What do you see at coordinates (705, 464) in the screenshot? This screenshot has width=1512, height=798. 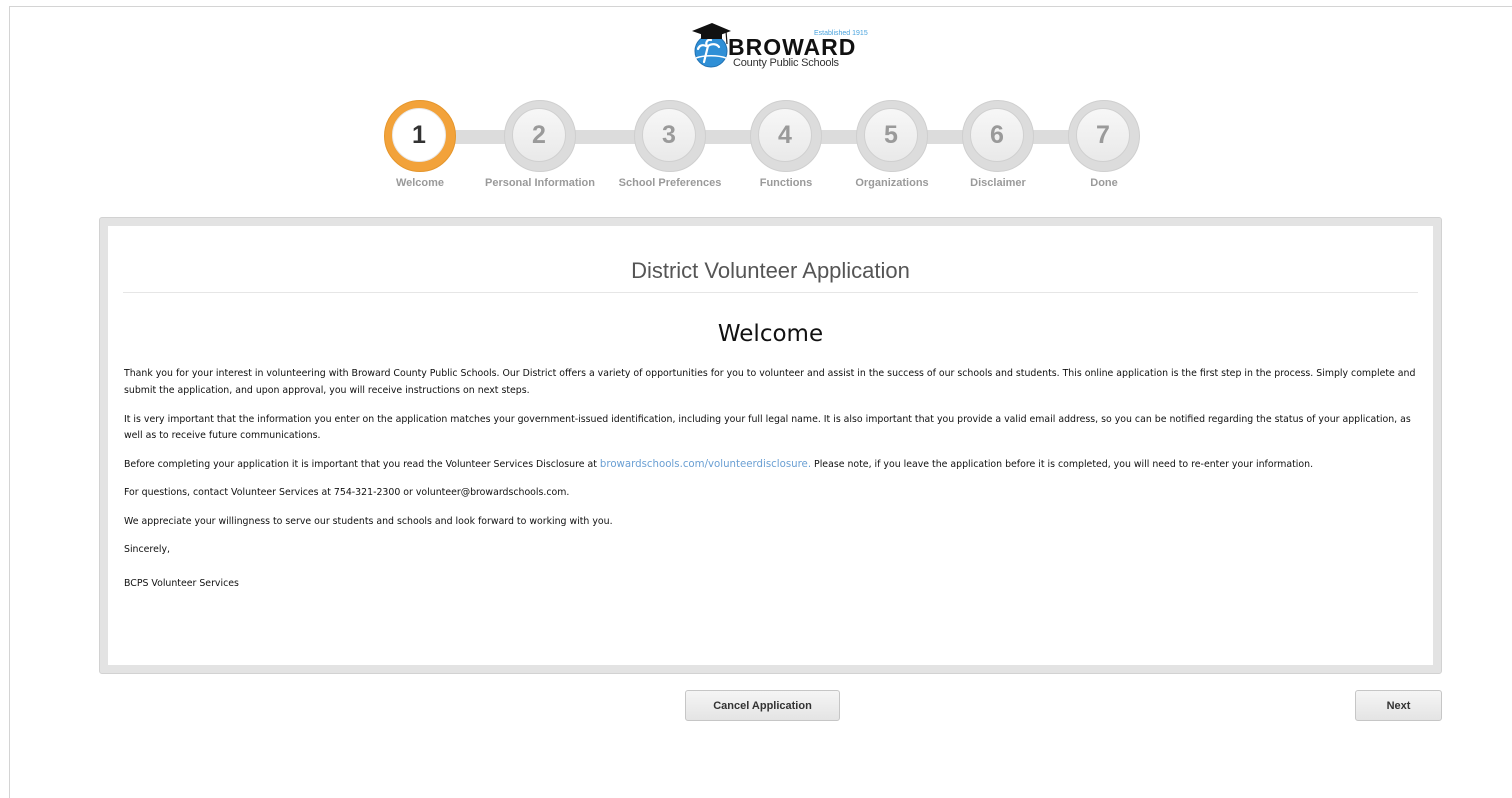 I see `disclosure-link: browardschools.com/volunteerdisclosure.` at bounding box center [705, 464].